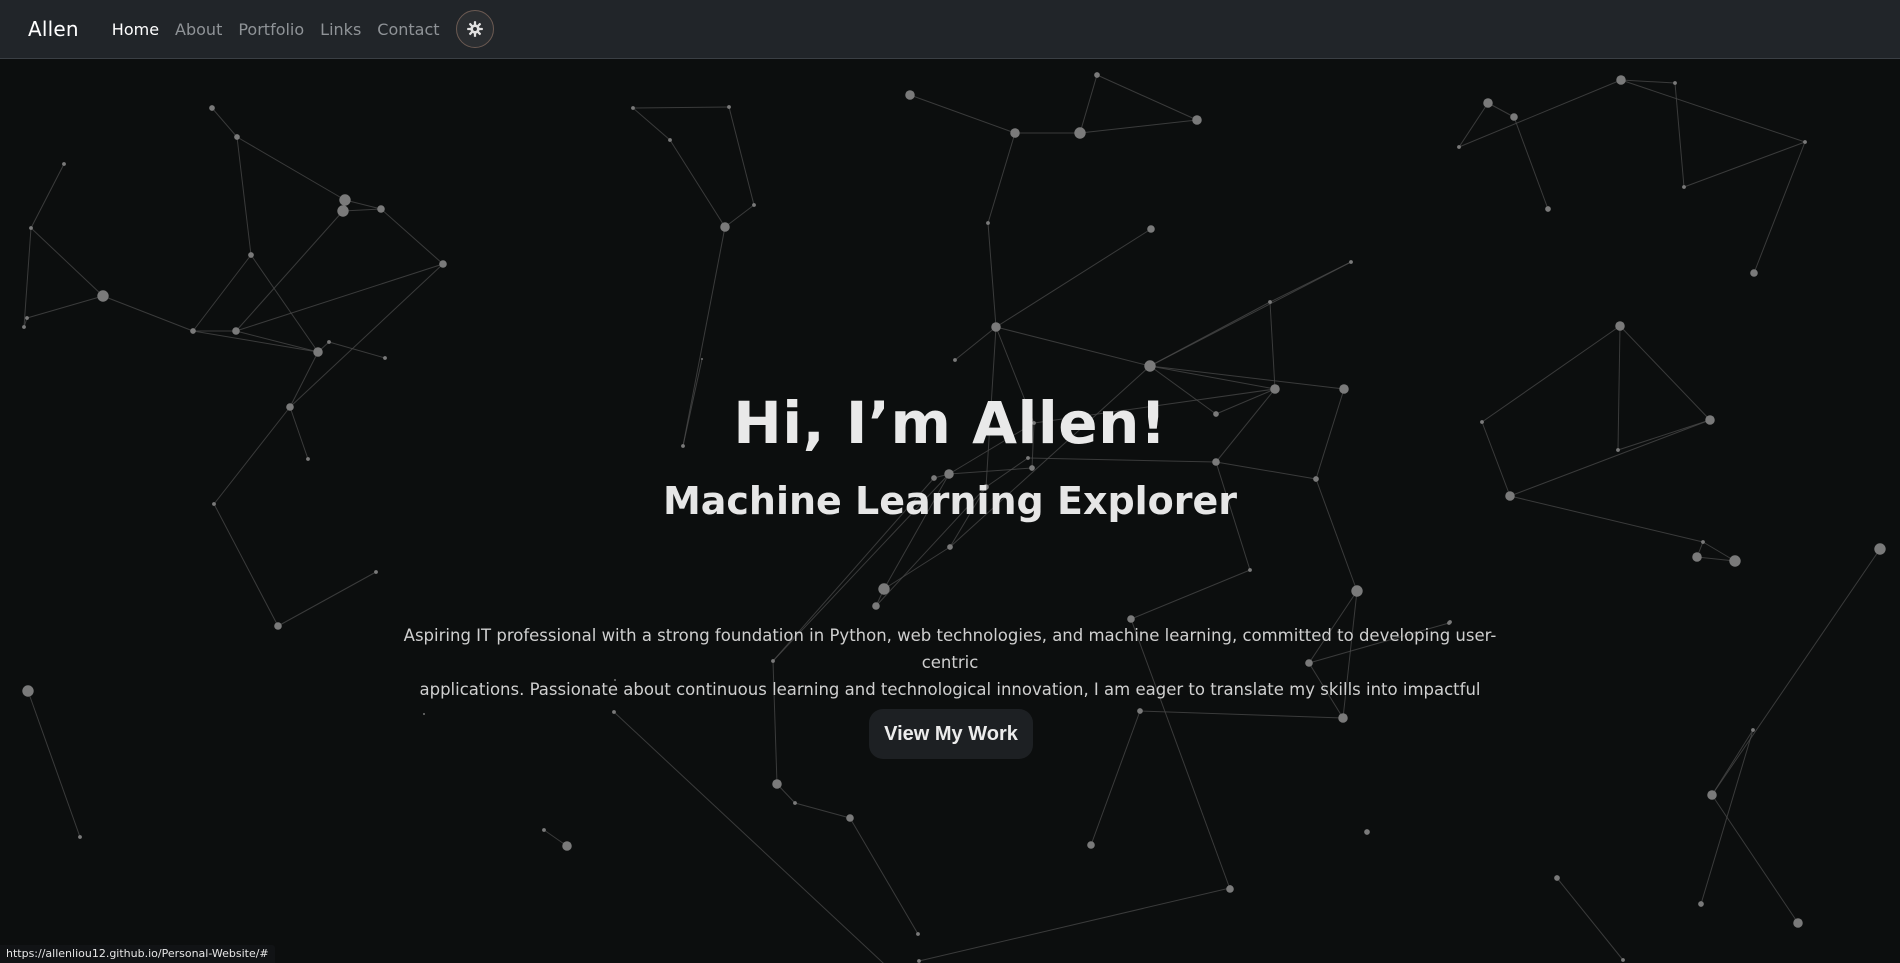 The height and width of the screenshot is (963, 1900). I want to click on nav-link-portfolio: Portfolio, so click(271, 29).